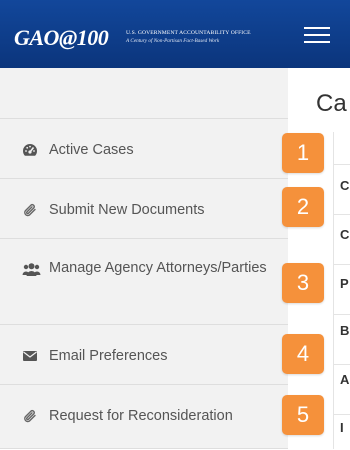 The width and height of the screenshot is (350, 450). What do you see at coordinates (144, 148) in the screenshot?
I see `sidebar-item-active-cases: Active Cases` at bounding box center [144, 148].